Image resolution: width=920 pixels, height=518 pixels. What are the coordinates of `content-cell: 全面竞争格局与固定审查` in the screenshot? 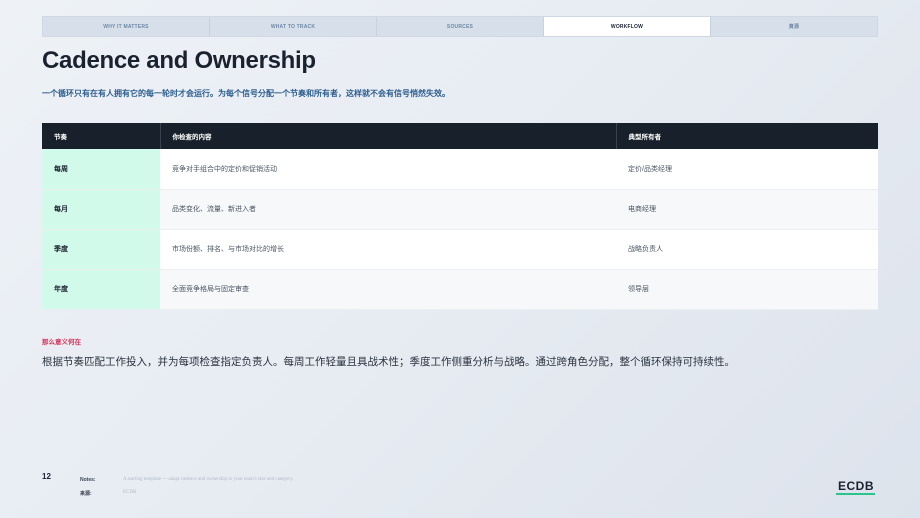 It's located at (388, 289).